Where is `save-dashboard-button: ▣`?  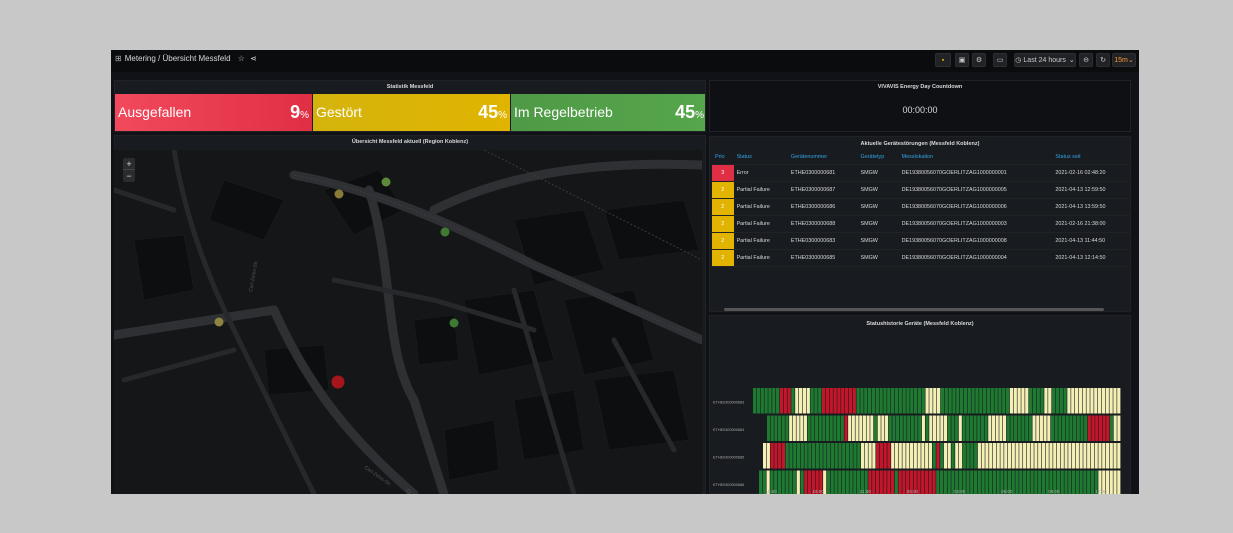
save-dashboard-button: ▣ is located at coordinates (962, 60).